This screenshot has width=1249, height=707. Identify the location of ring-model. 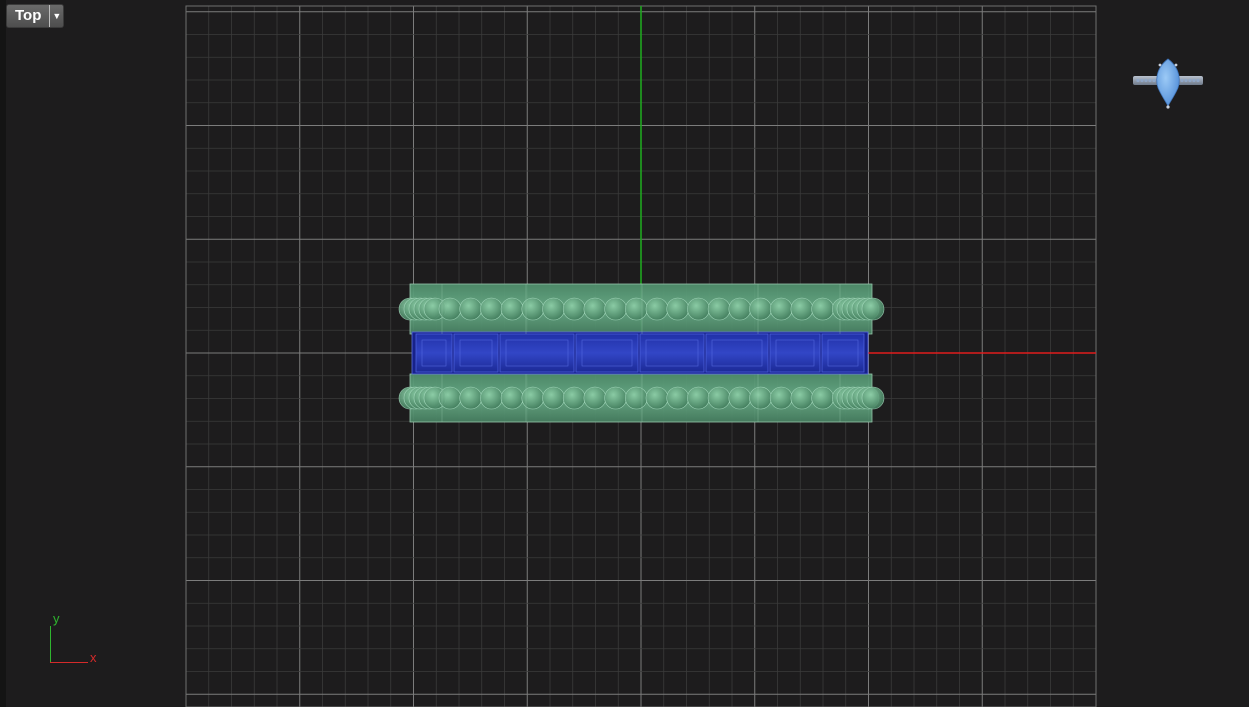
(641, 353).